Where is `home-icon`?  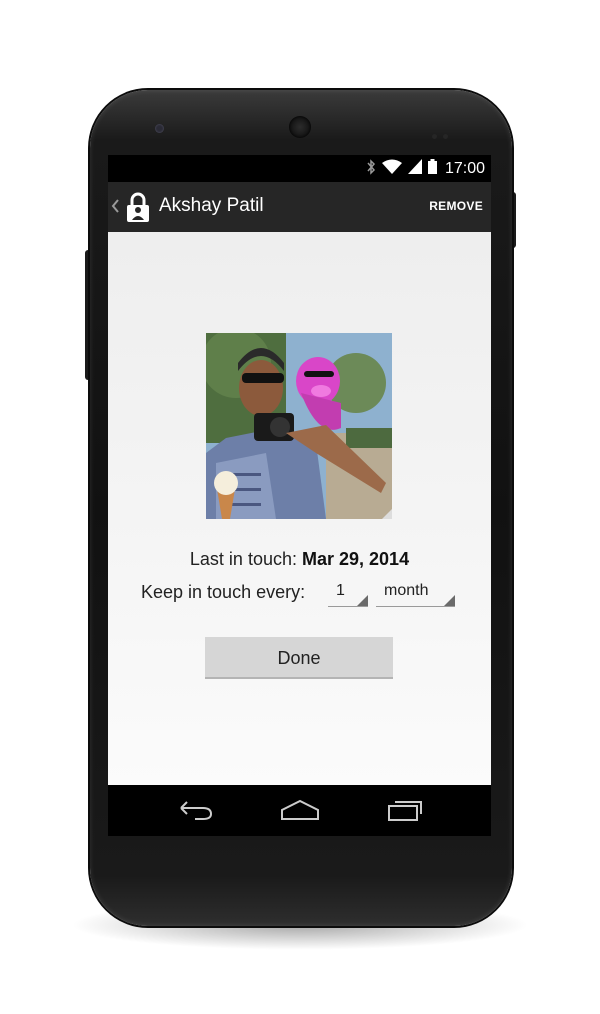 home-icon is located at coordinates (300, 810).